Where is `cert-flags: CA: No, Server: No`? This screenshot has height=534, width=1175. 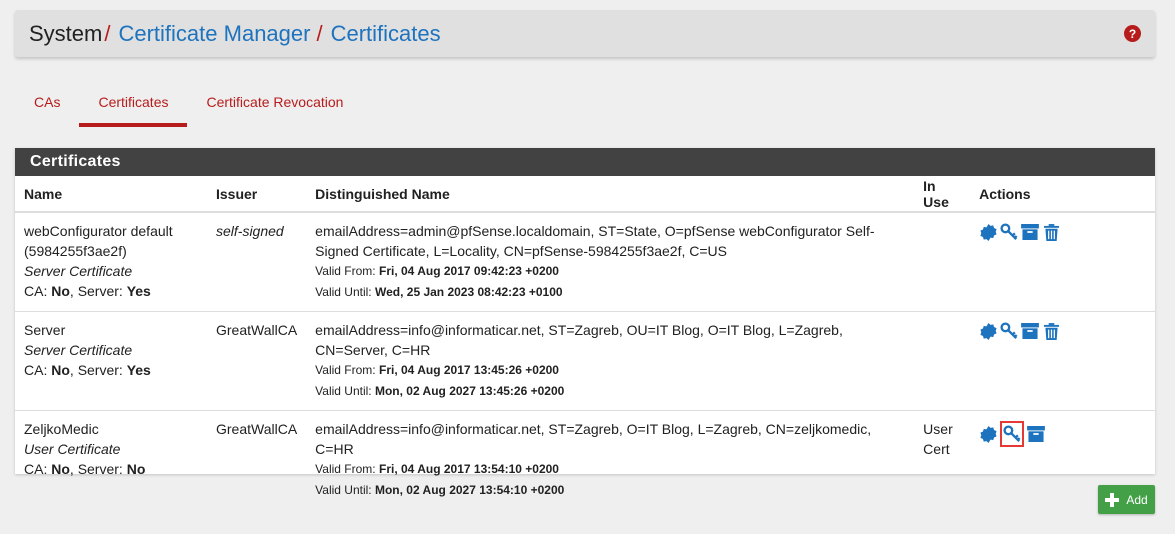 cert-flags: CA: No, Server: No is located at coordinates (85, 469).